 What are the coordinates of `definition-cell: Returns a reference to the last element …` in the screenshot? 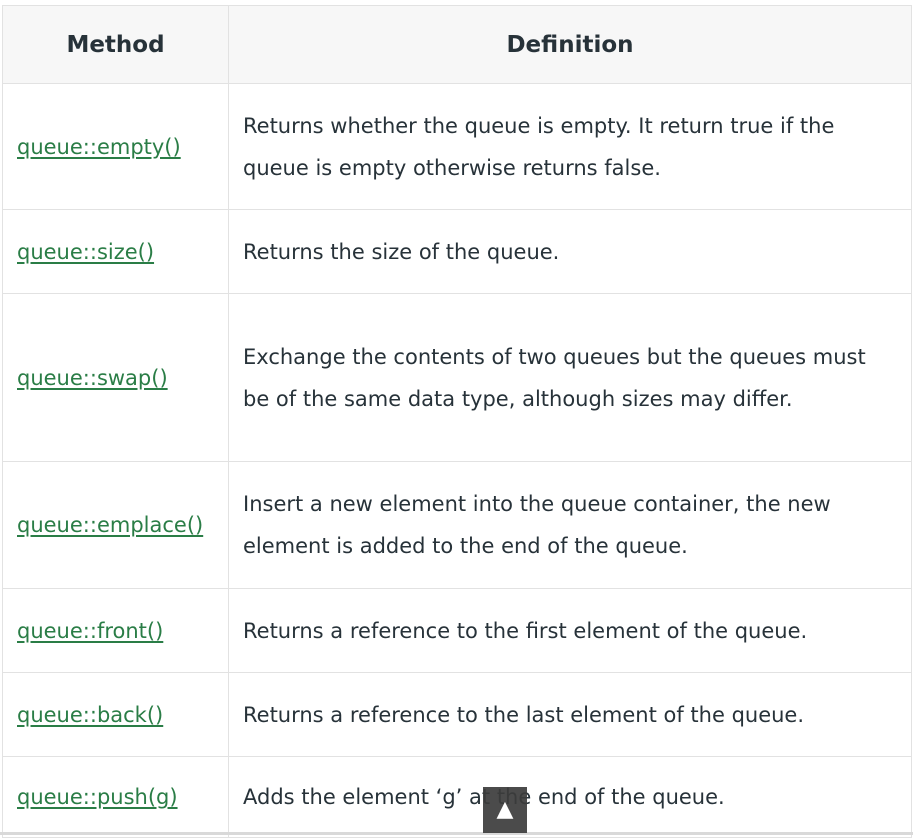 It's located at (570, 714).